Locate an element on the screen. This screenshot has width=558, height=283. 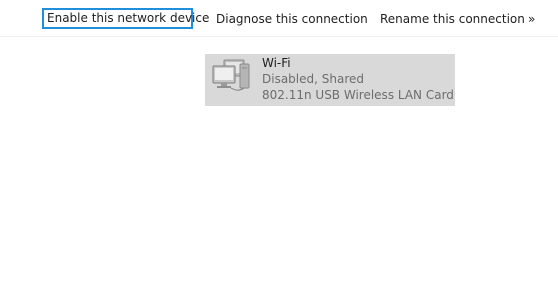
adapter-name: Wi-Fi is located at coordinates (276, 63).